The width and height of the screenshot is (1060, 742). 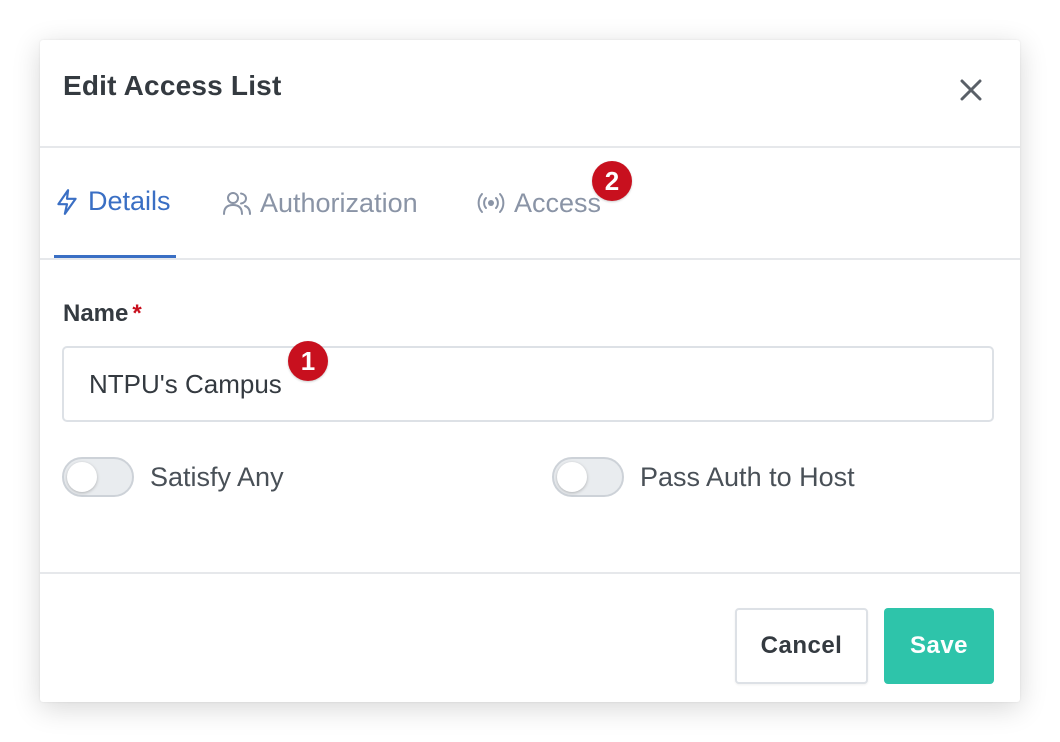 I want to click on tab-bar: Details Authorization Access, so click(x=530, y=204).